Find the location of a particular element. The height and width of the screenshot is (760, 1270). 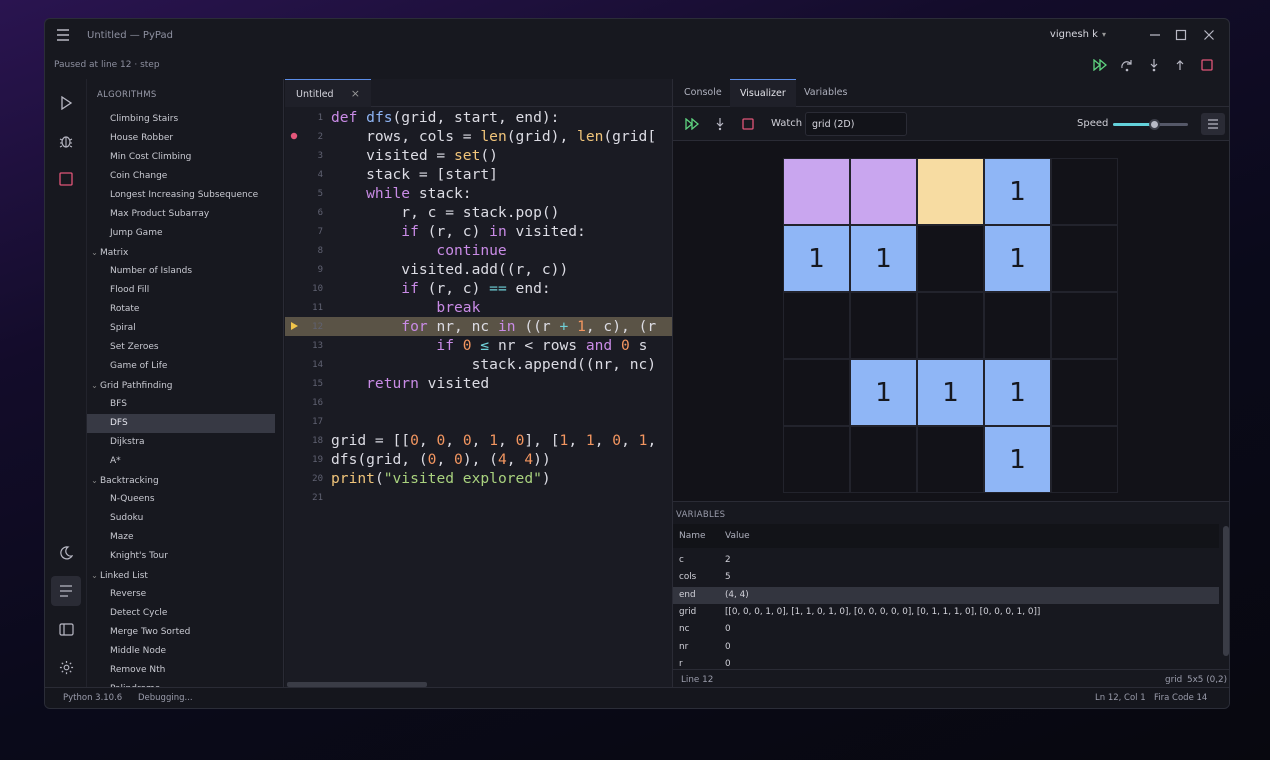

continue-icon is located at coordinates (1100, 65).